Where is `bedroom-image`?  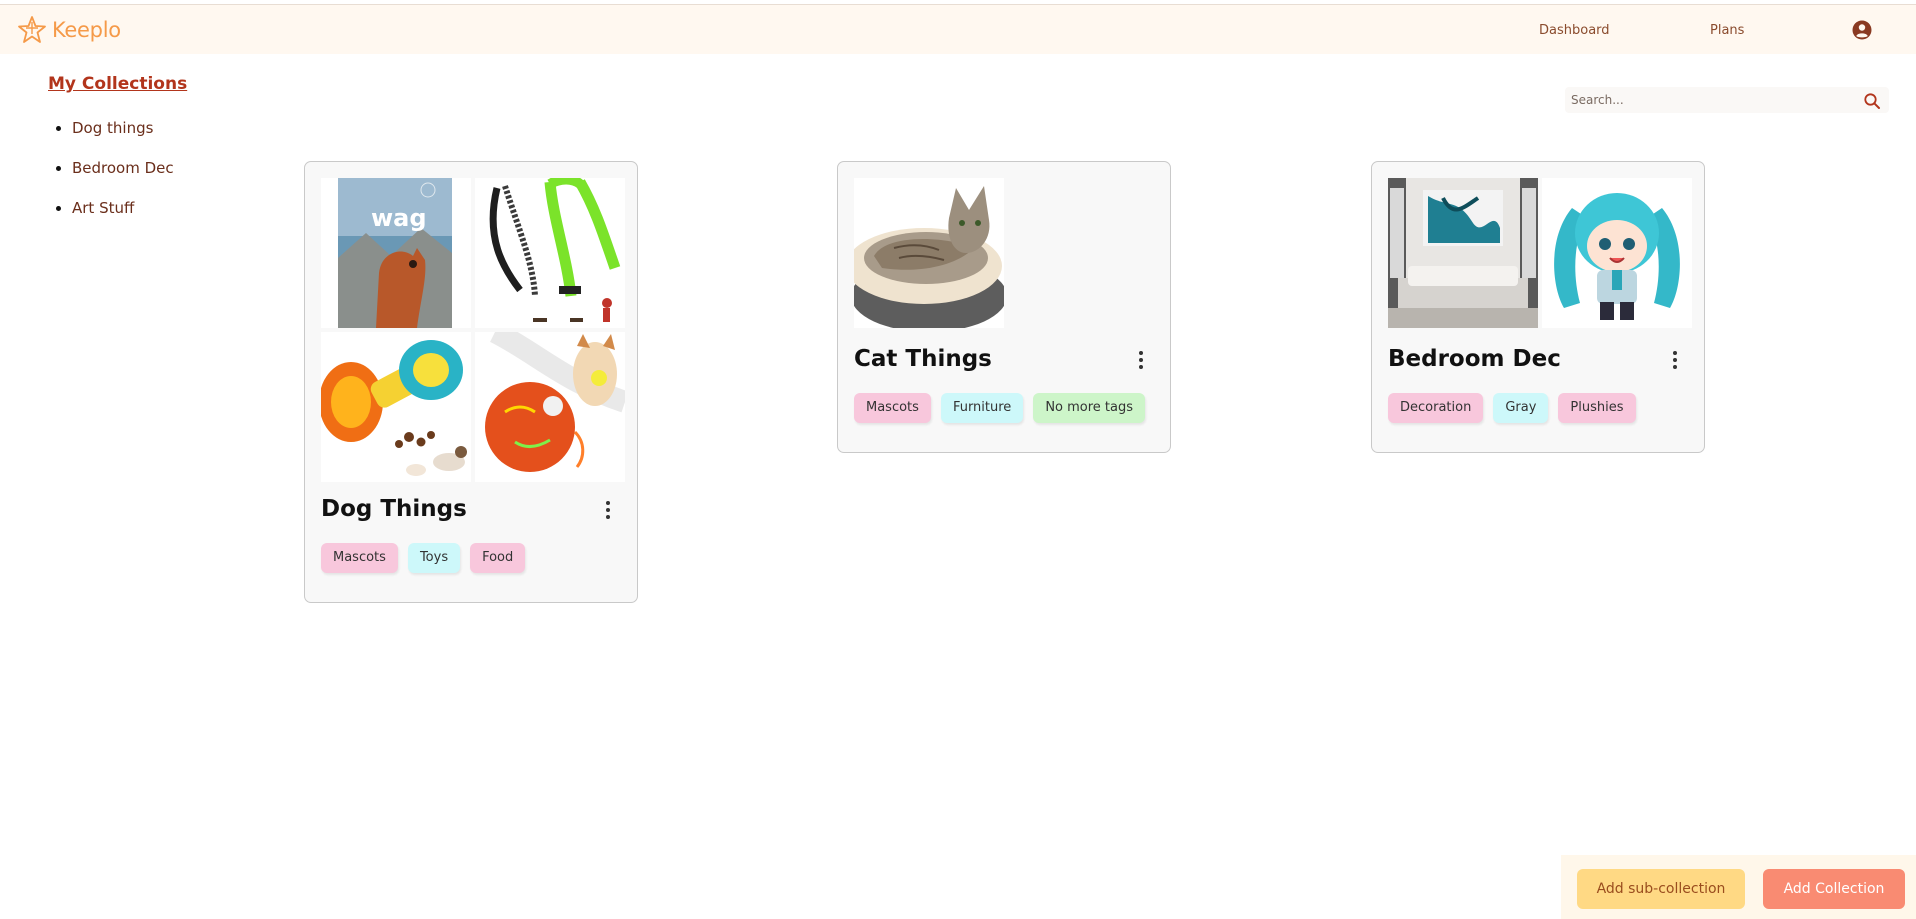
bedroom-image is located at coordinates (1463, 253).